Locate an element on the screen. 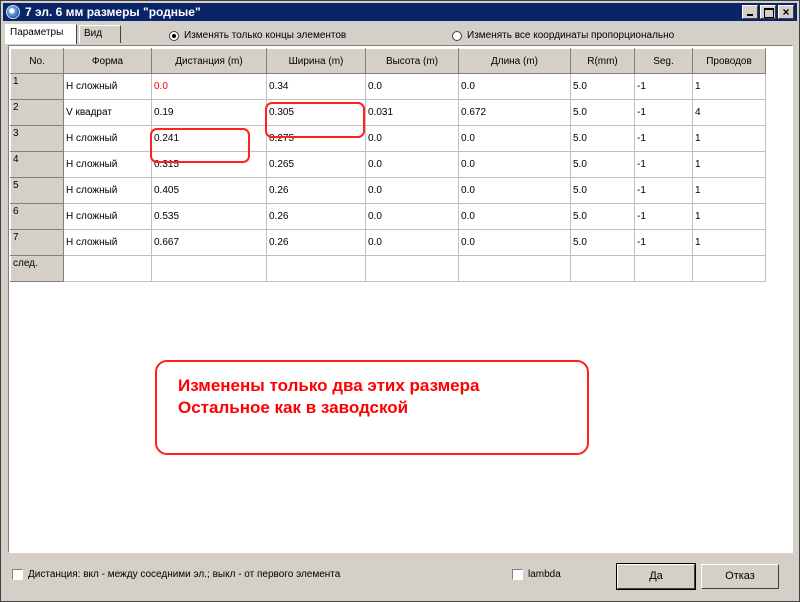 Image resolution: width=800 pixels, height=602 pixels. tab-parameters: Параметры is located at coordinates (41, 34).